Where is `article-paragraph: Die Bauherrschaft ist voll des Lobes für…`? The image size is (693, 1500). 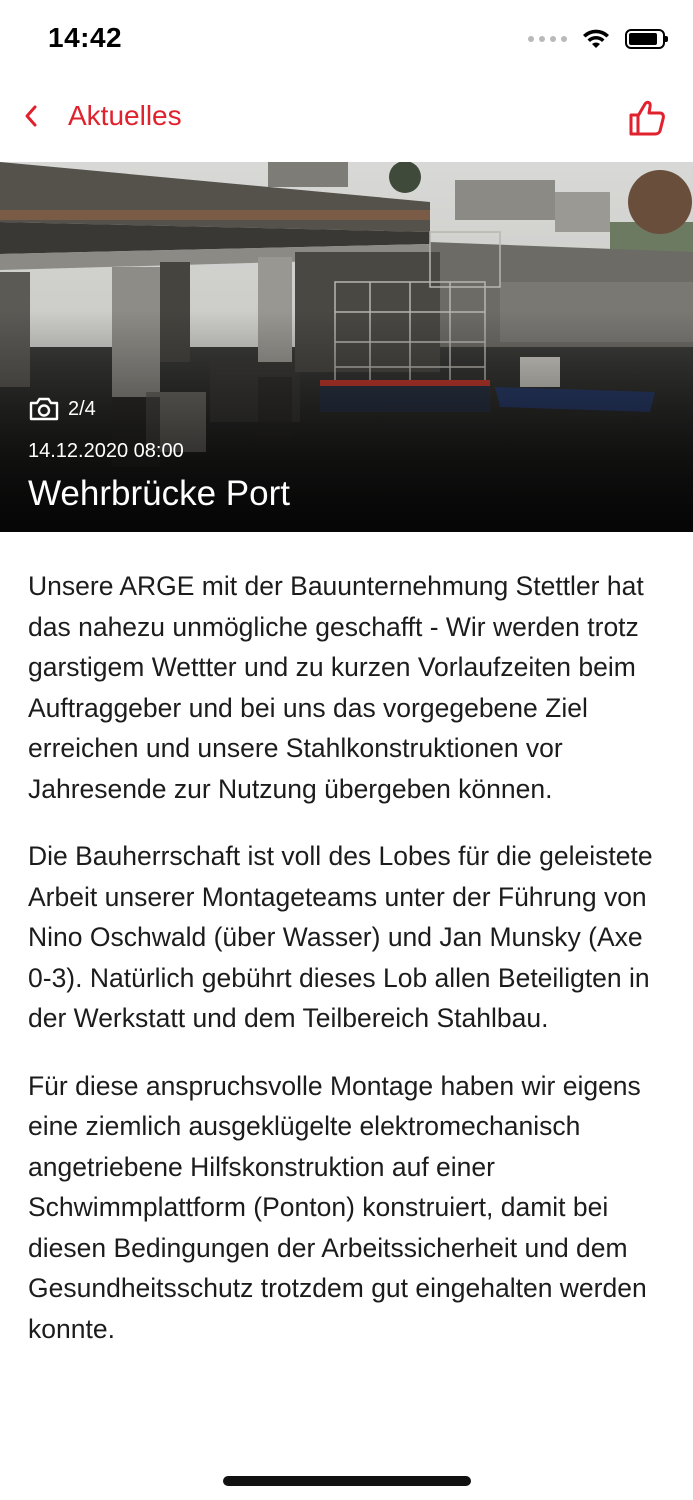
article-paragraph: Die Bauherrschaft ist voll des Lobes für… is located at coordinates (340, 937).